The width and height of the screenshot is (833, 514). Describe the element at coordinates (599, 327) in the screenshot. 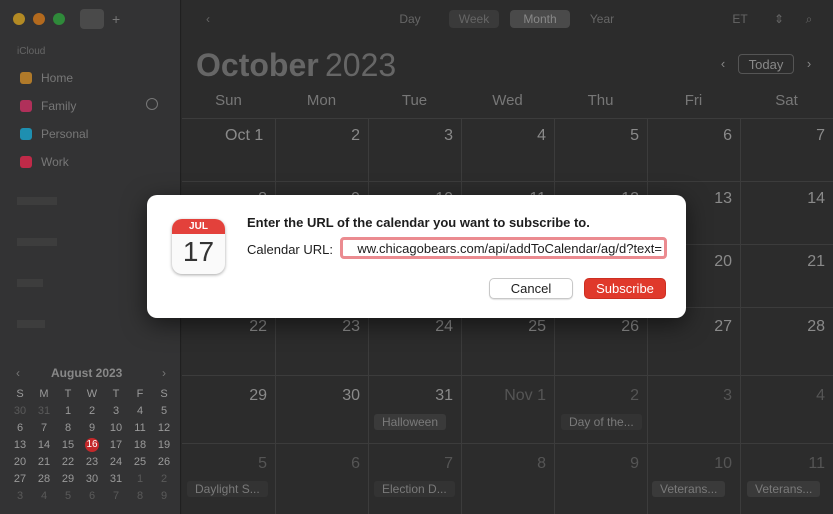

I see `day-cell-number: 26` at that location.